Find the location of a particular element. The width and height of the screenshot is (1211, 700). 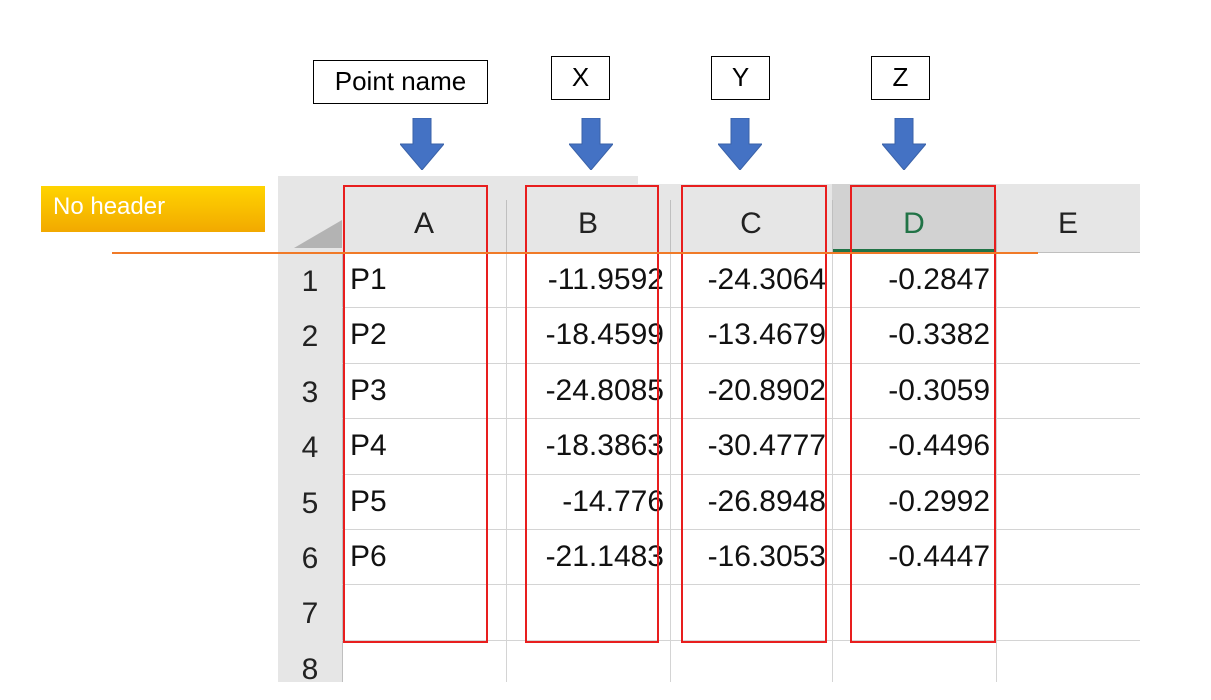

column-header-e: E is located at coordinates (1068, 218).